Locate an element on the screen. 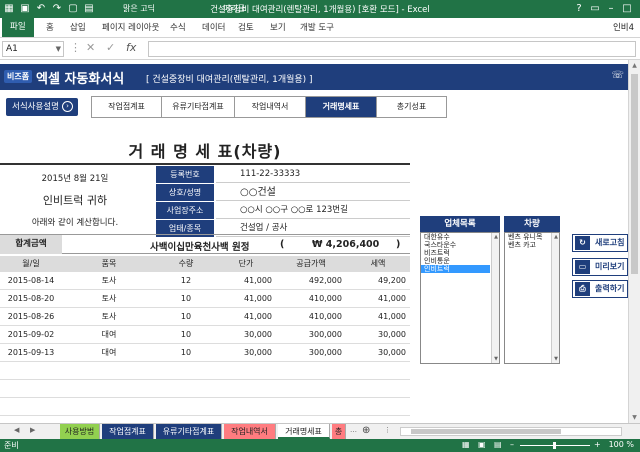 This screenshot has height=452, width=640. help-icon: ? is located at coordinates (579, 9).